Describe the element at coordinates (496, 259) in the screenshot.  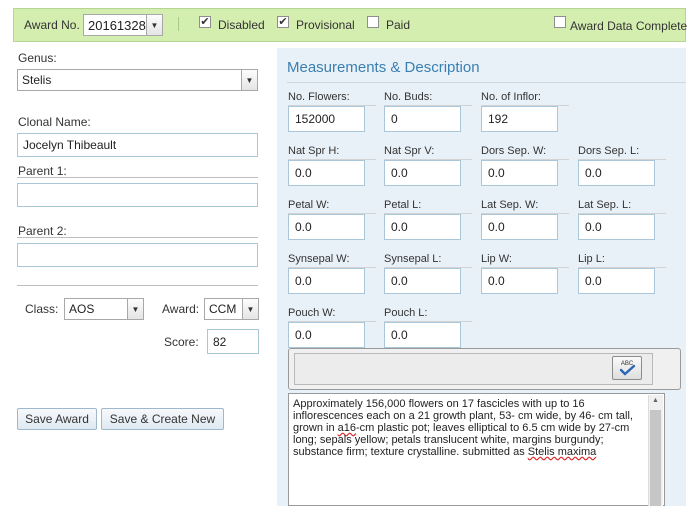
I see `lip-w-label: Lip W:` at that location.